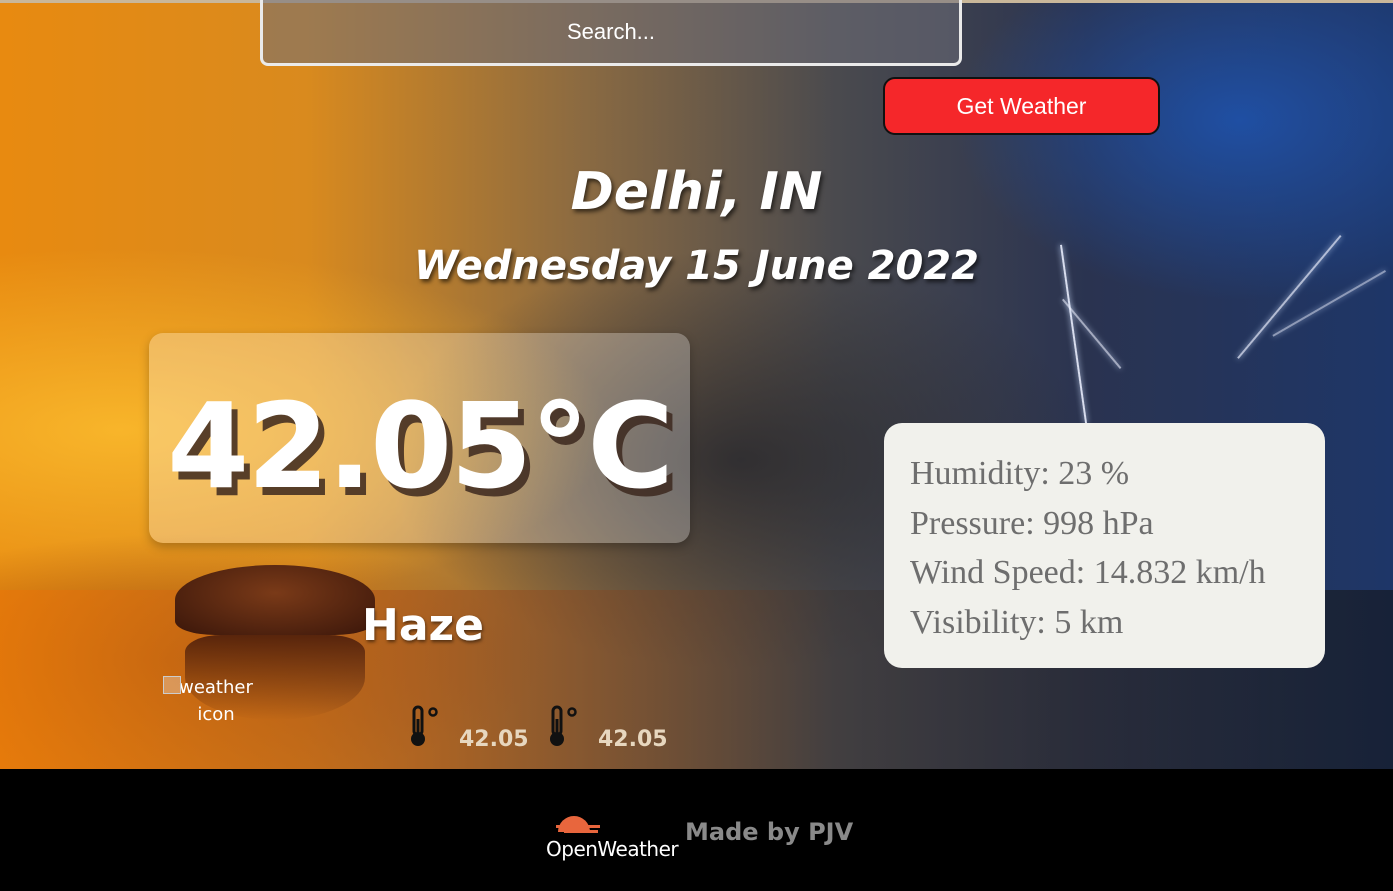 The width and height of the screenshot is (1393, 891). What do you see at coordinates (633, 739) in the screenshot?
I see `max-temperature-value: 42.05` at bounding box center [633, 739].